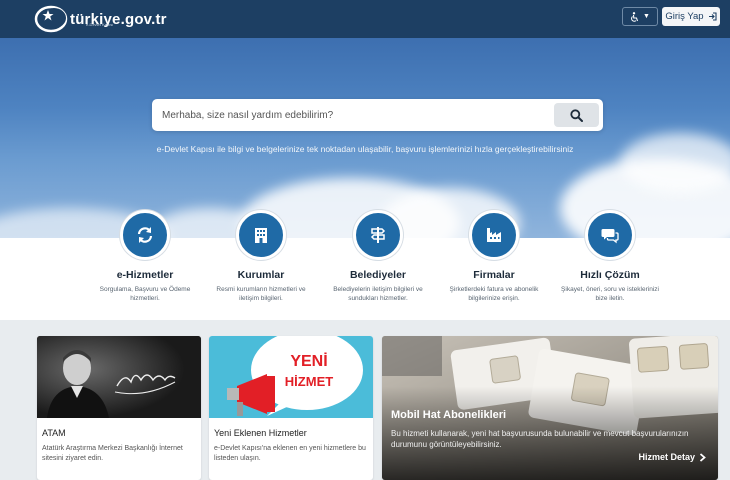 This screenshot has height=480, width=730. I want to click on chat-icon, so click(610, 236).